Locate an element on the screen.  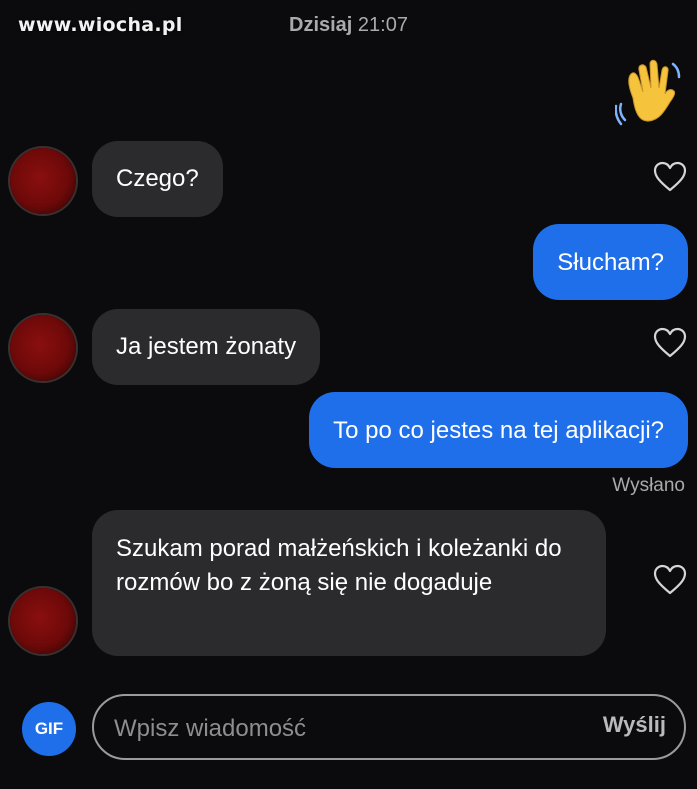
gif-button: GIF is located at coordinates (49, 729).